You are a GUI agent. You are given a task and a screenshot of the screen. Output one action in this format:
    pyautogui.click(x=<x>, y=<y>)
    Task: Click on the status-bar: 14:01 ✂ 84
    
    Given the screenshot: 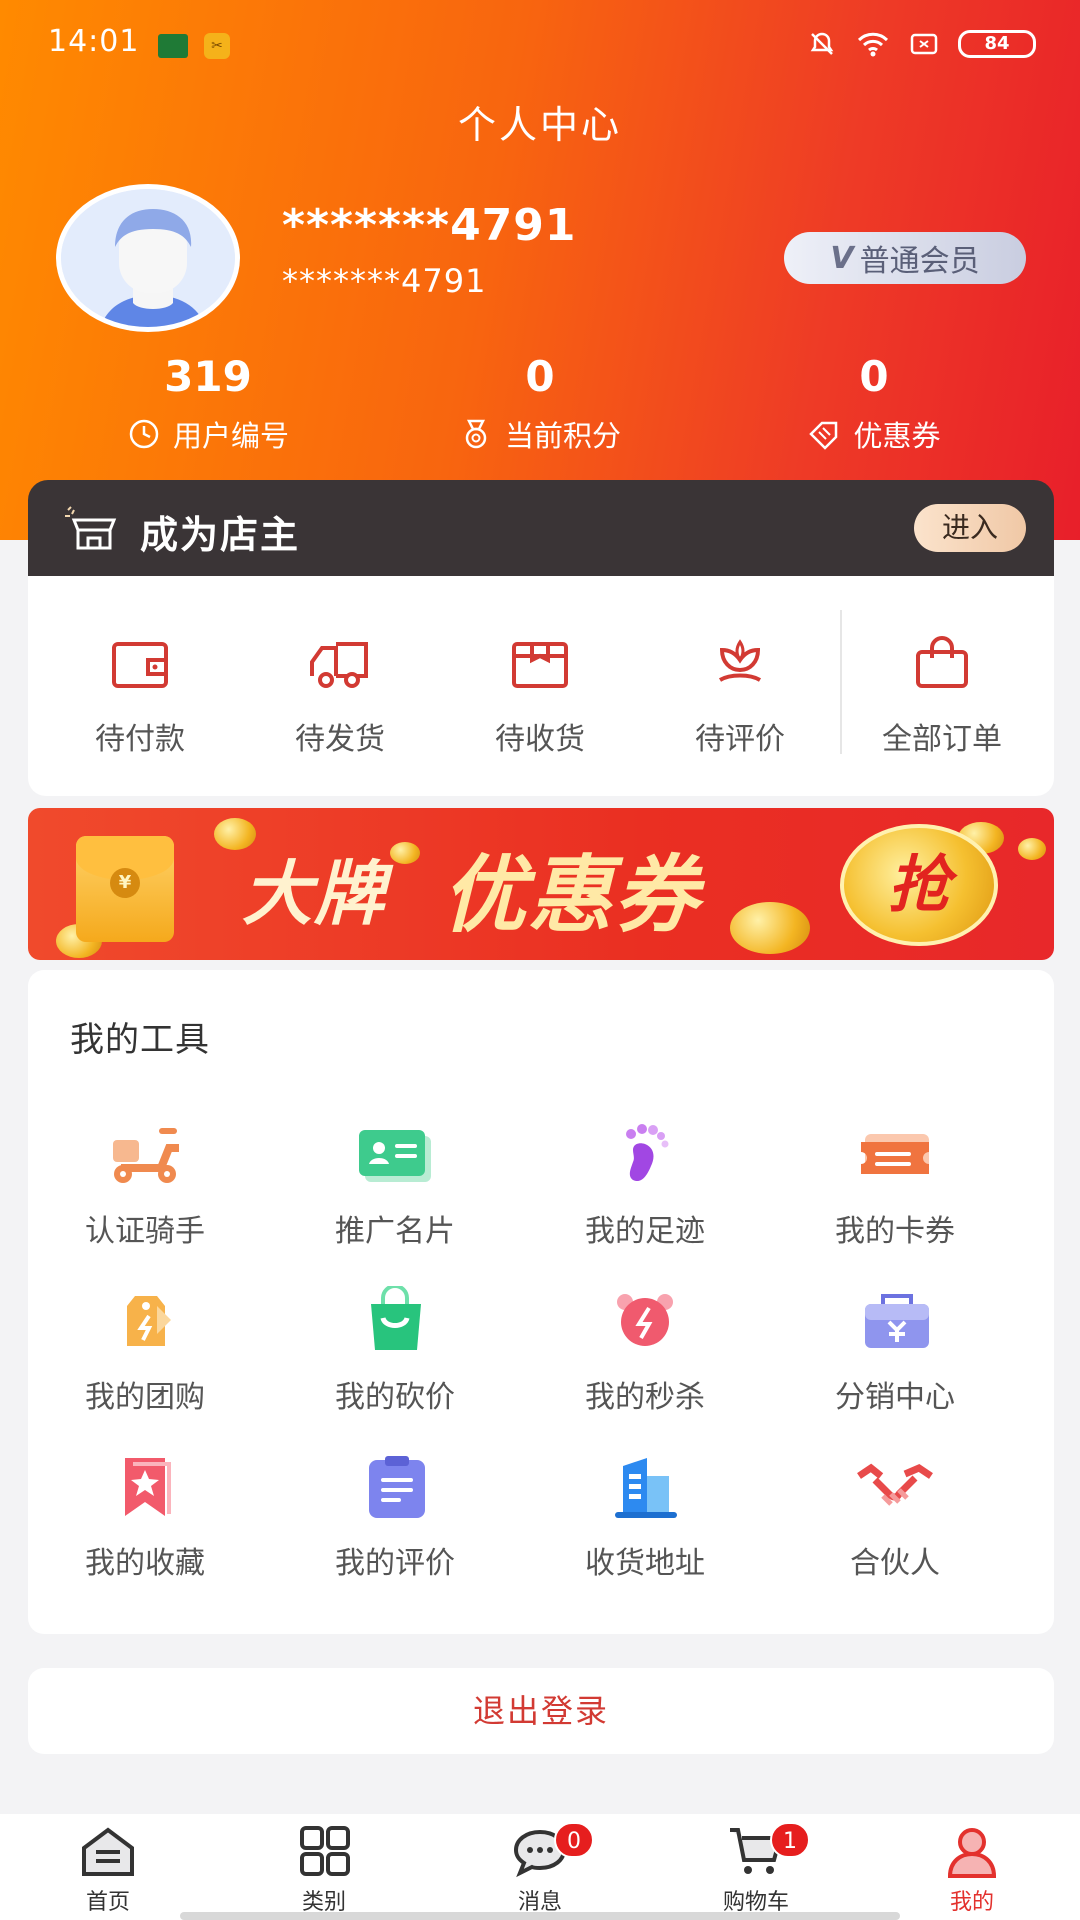 What is the action you would take?
    pyautogui.click(x=540, y=46)
    